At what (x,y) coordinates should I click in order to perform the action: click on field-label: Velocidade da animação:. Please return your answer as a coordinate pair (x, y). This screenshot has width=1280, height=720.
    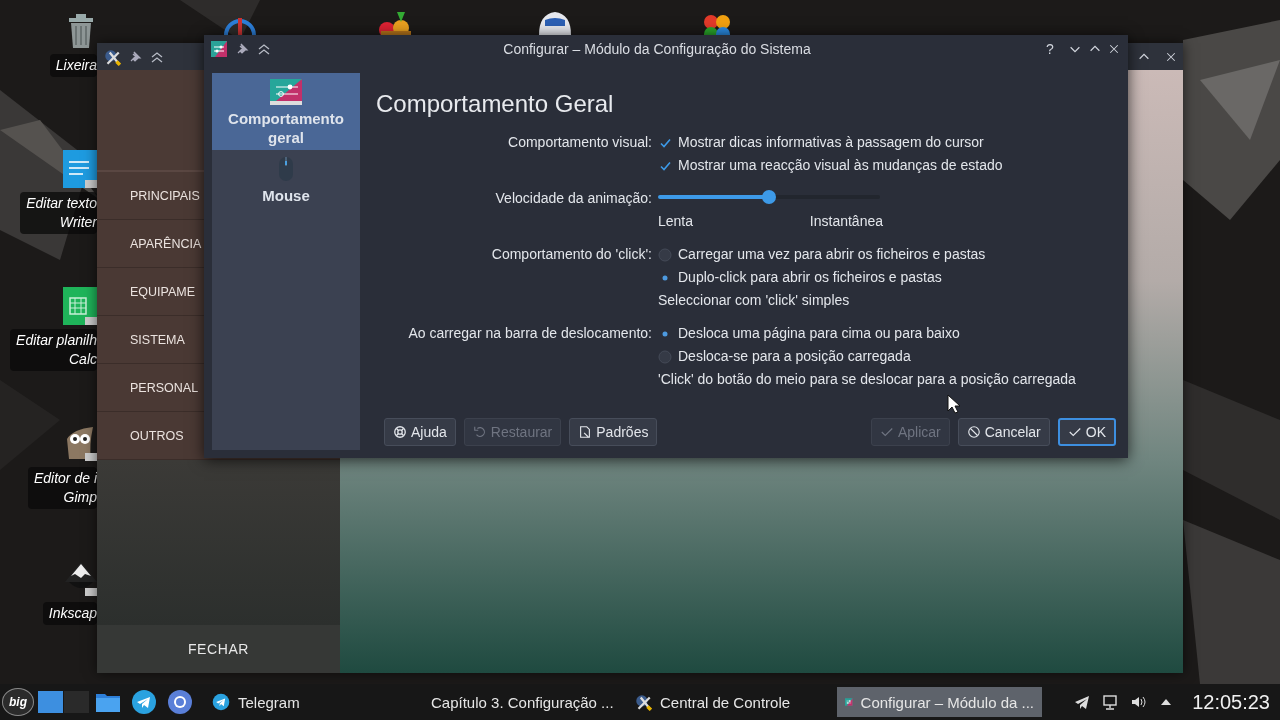
    Looking at the image, I should click on (573, 198).